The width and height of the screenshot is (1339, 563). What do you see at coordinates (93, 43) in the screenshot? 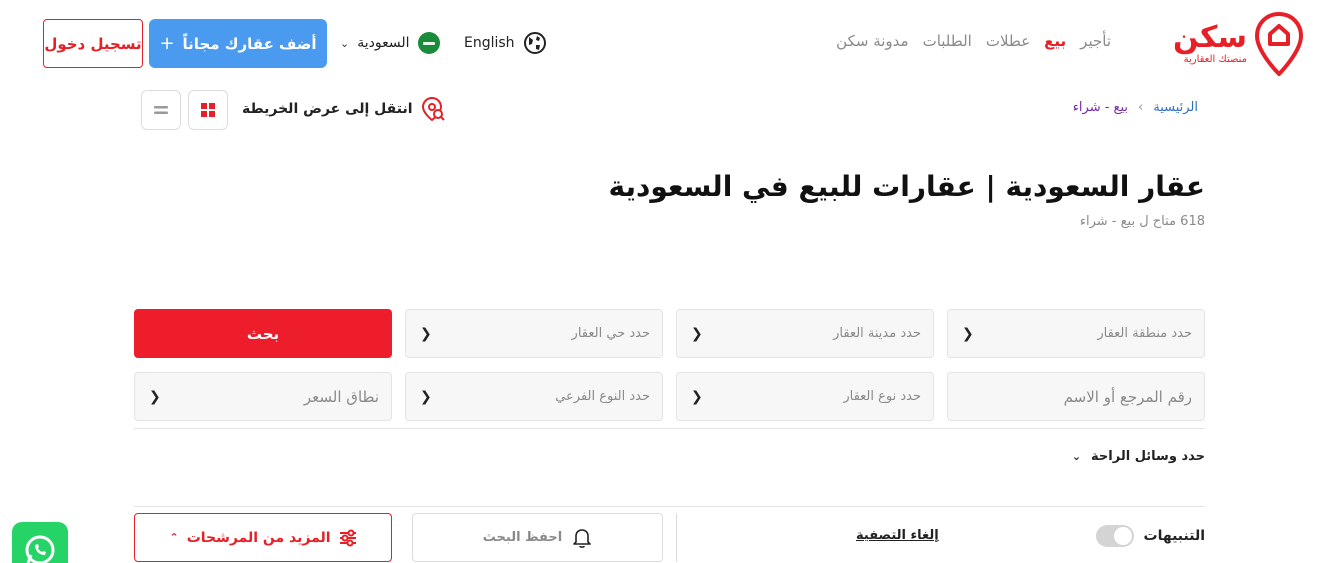
I see `login-button: تسجيل دخول` at bounding box center [93, 43].